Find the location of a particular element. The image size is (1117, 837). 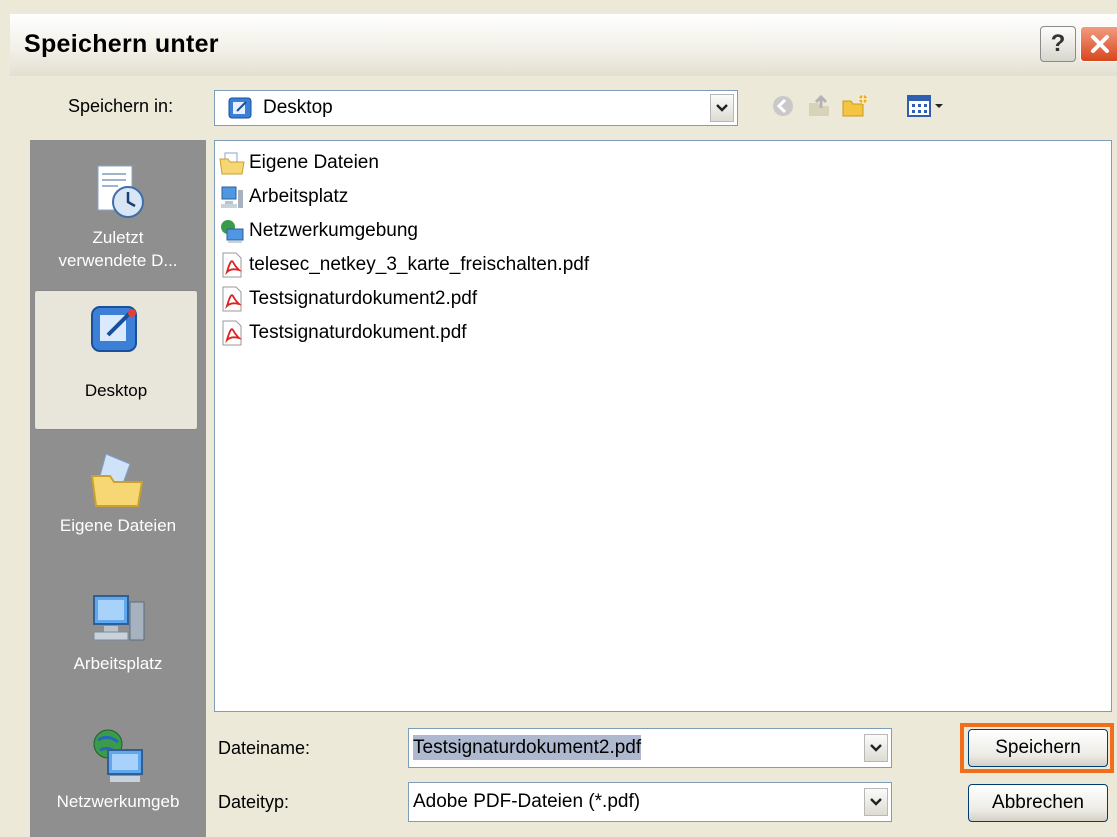

file-name: Testsignaturdokument.pdf is located at coordinates (358, 332).